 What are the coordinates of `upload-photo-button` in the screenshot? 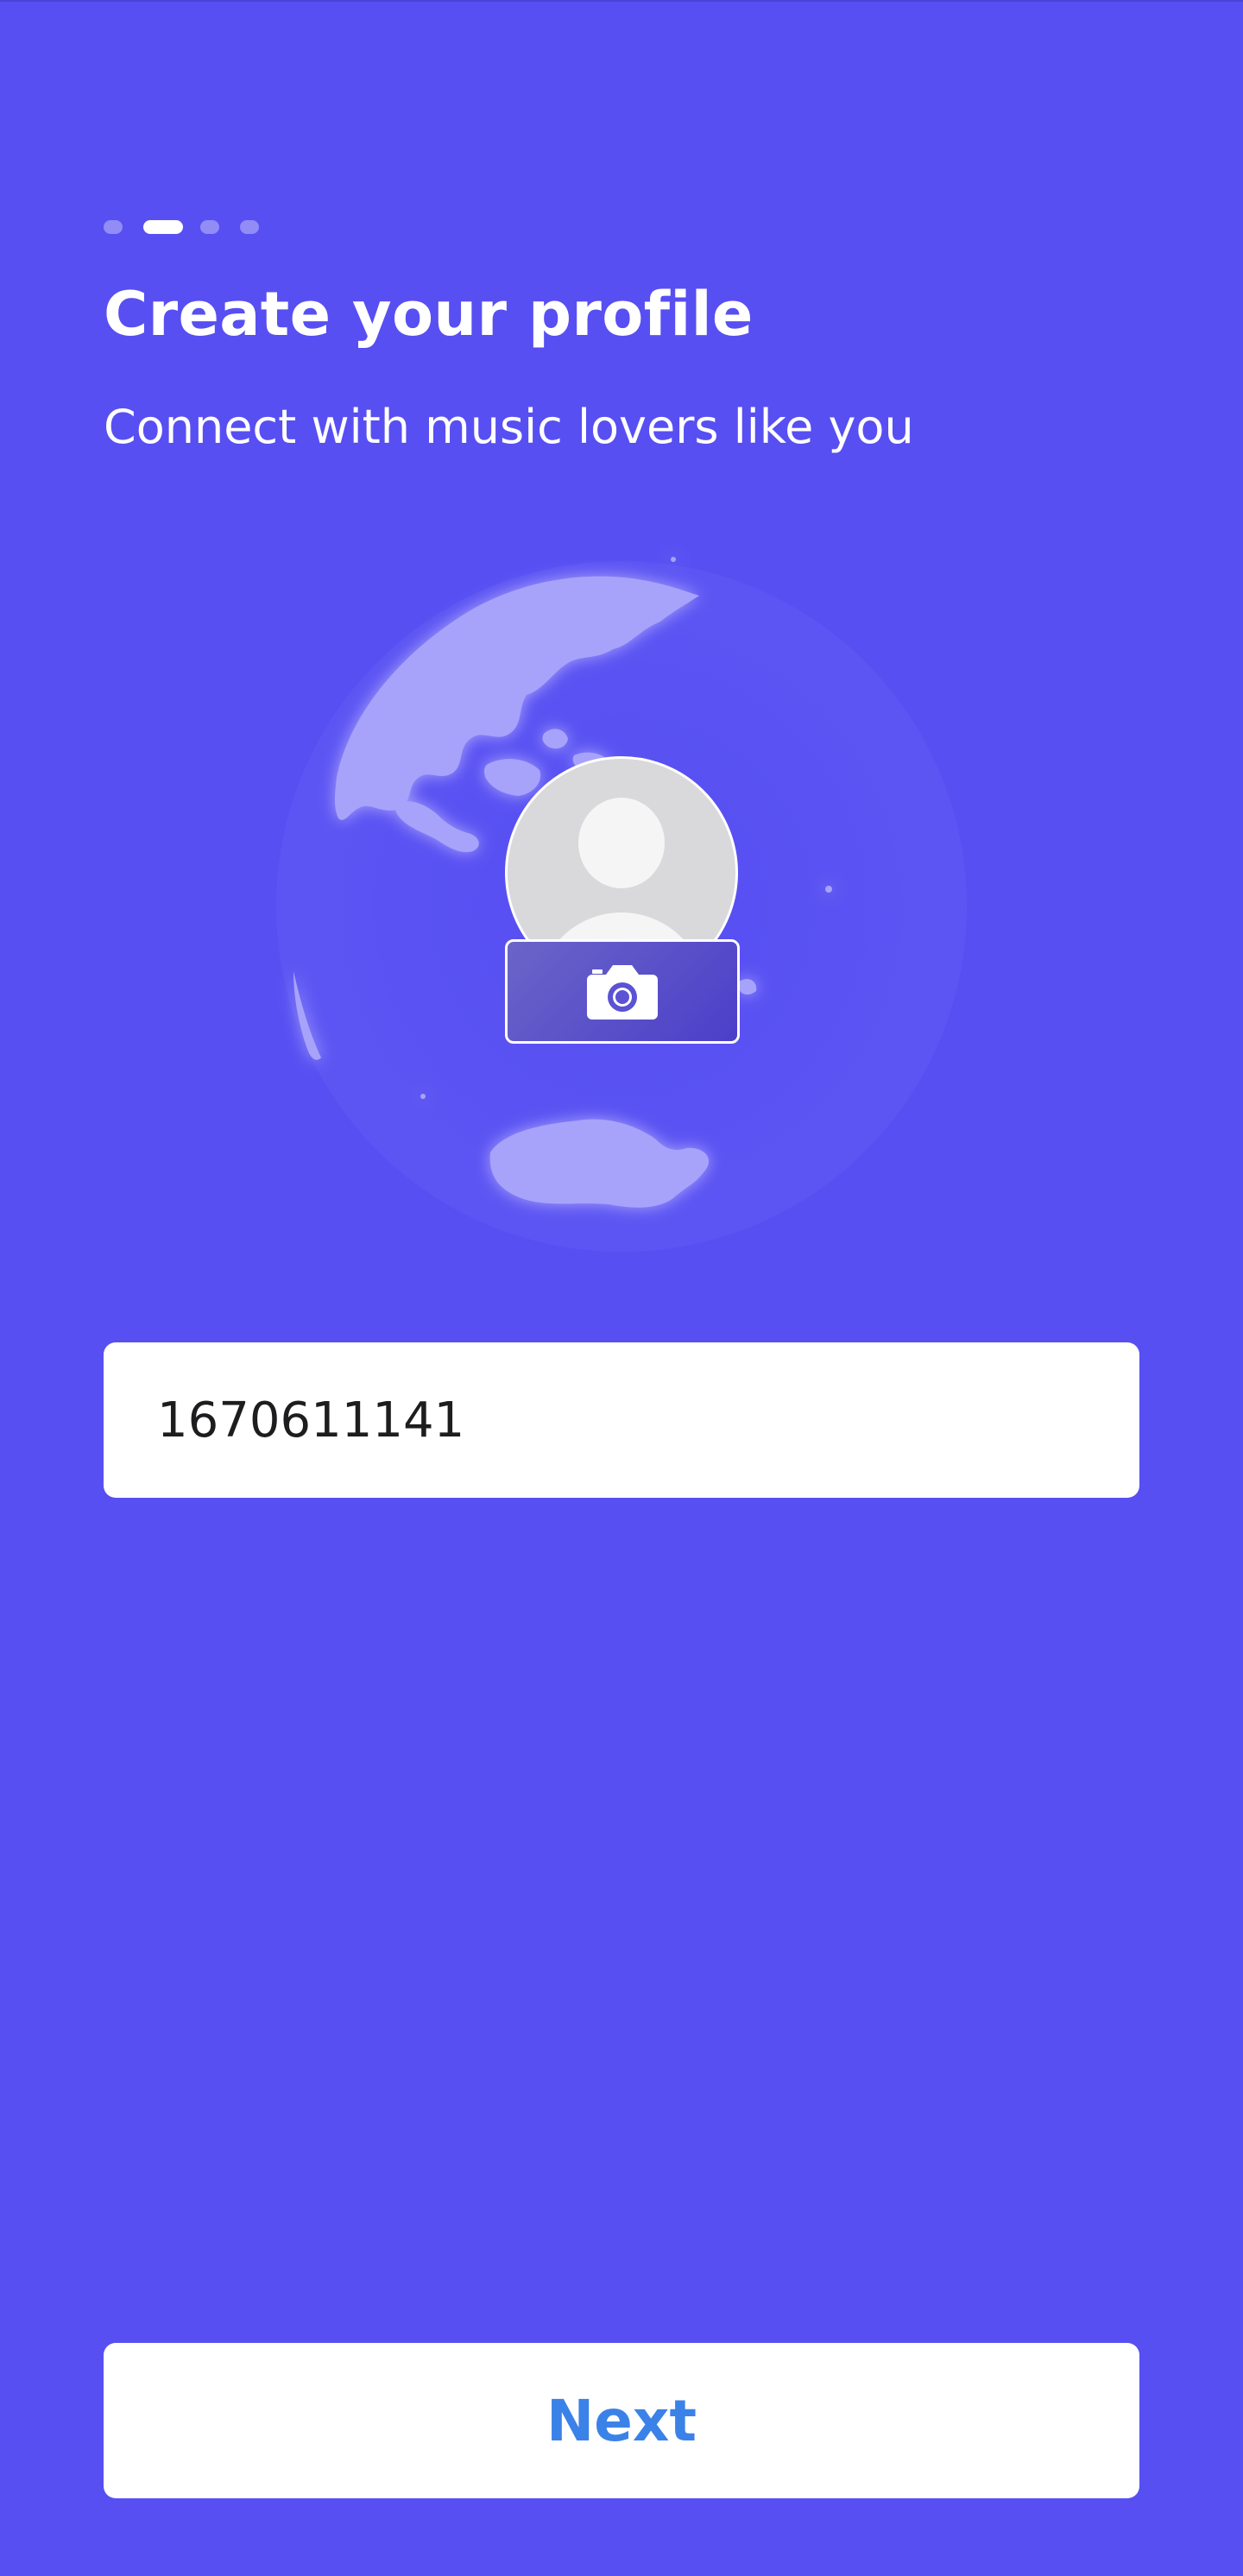 It's located at (622, 991).